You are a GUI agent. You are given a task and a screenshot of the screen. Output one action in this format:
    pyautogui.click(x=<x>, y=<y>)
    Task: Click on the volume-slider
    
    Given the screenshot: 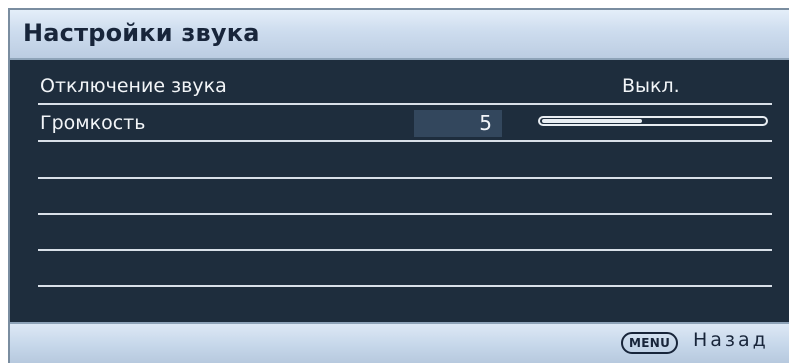 What is the action you would take?
    pyautogui.click(x=653, y=121)
    